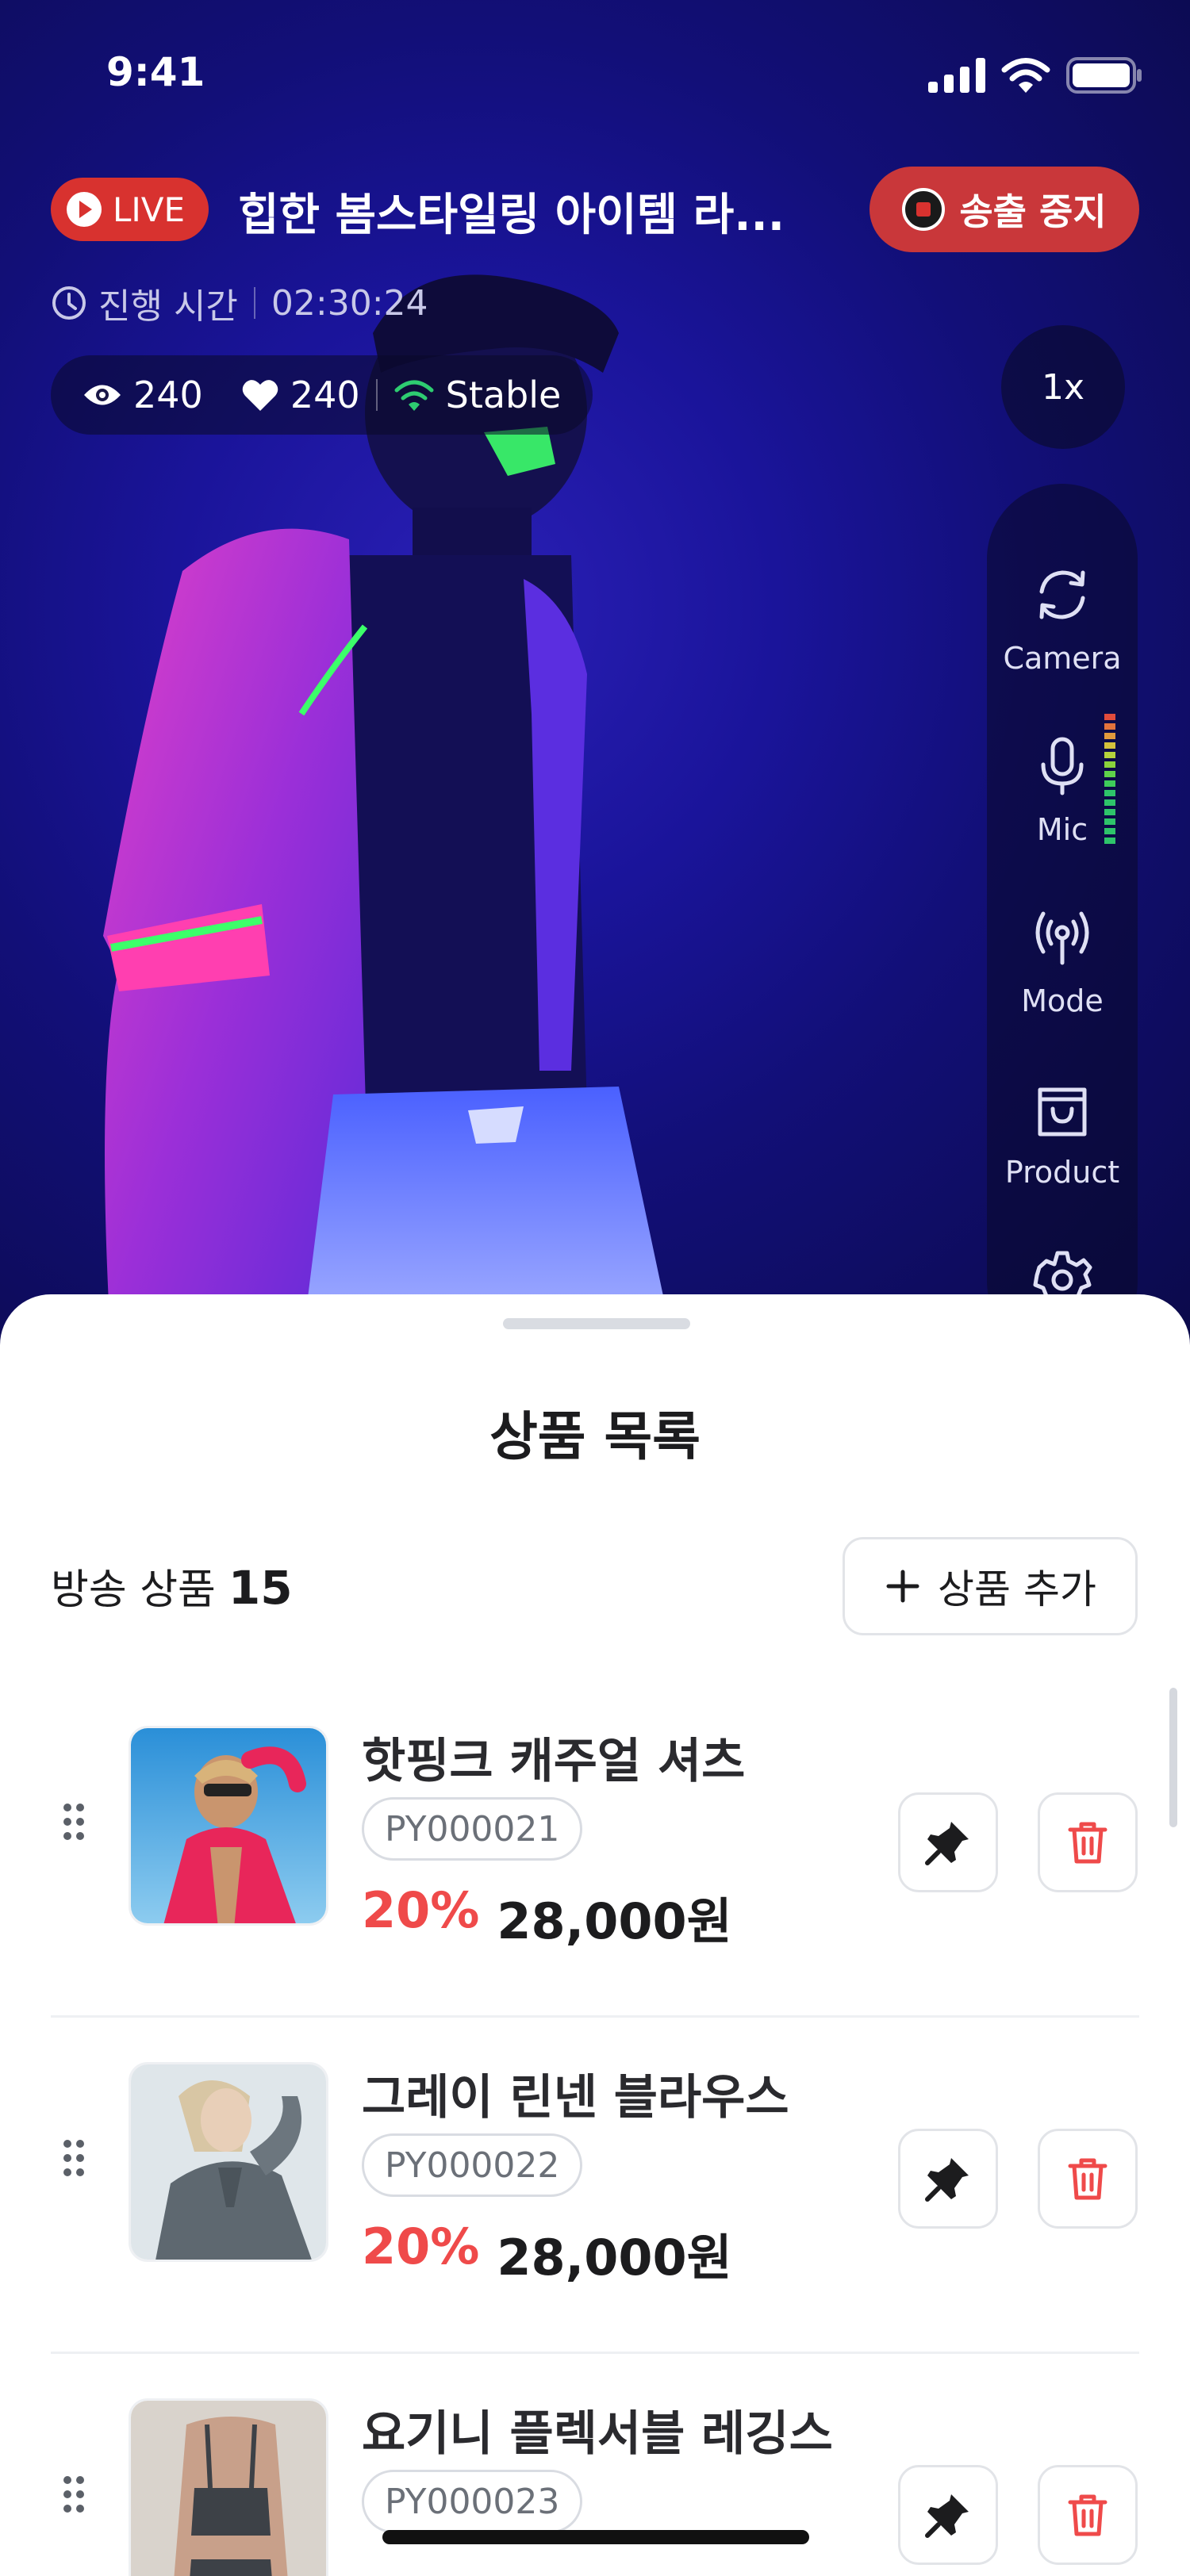 This screenshot has height=2576, width=1190. I want to click on stop-broadcast-label: 송출 중지, so click(1033, 211).